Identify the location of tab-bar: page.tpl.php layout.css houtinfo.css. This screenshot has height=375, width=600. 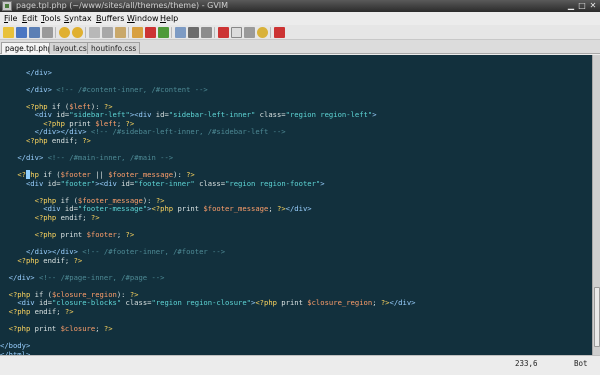
(300, 47).